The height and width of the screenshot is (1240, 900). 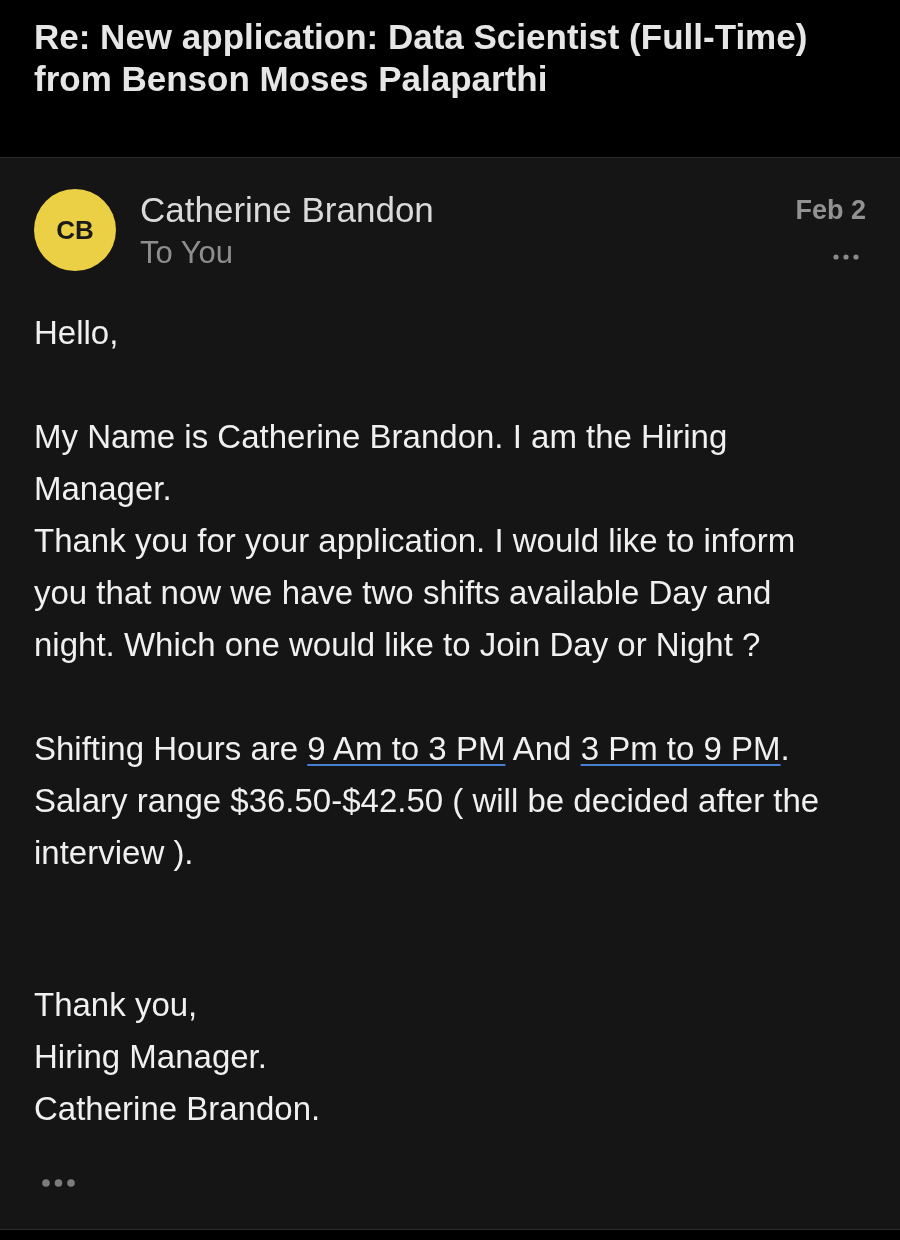 What do you see at coordinates (151, 1057) in the screenshot?
I see `signature-line: Hiring Manager.` at bounding box center [151, 1057].